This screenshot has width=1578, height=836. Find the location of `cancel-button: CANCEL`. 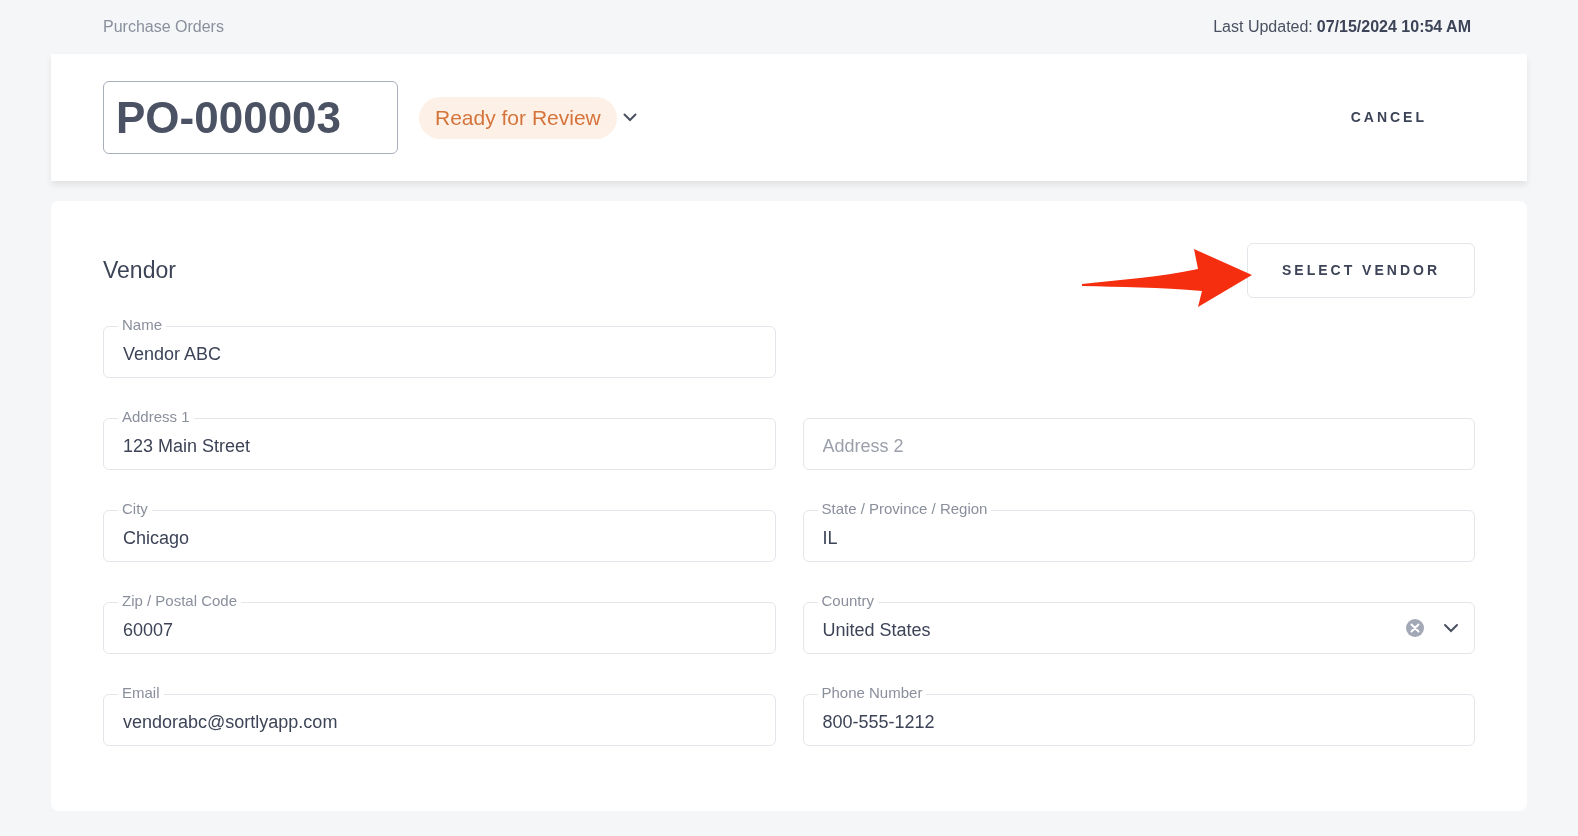

cancel-button: CANCEL is located at coordinates (1388, 117).